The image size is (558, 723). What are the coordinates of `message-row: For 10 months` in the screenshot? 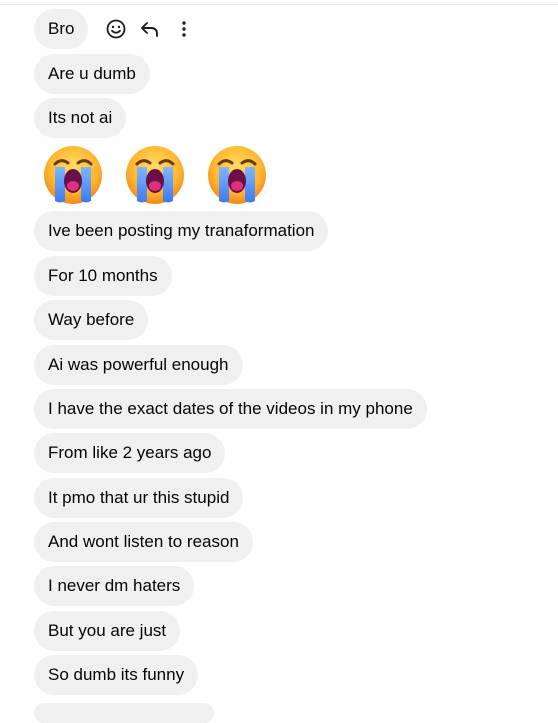 It's located at (296, 276).